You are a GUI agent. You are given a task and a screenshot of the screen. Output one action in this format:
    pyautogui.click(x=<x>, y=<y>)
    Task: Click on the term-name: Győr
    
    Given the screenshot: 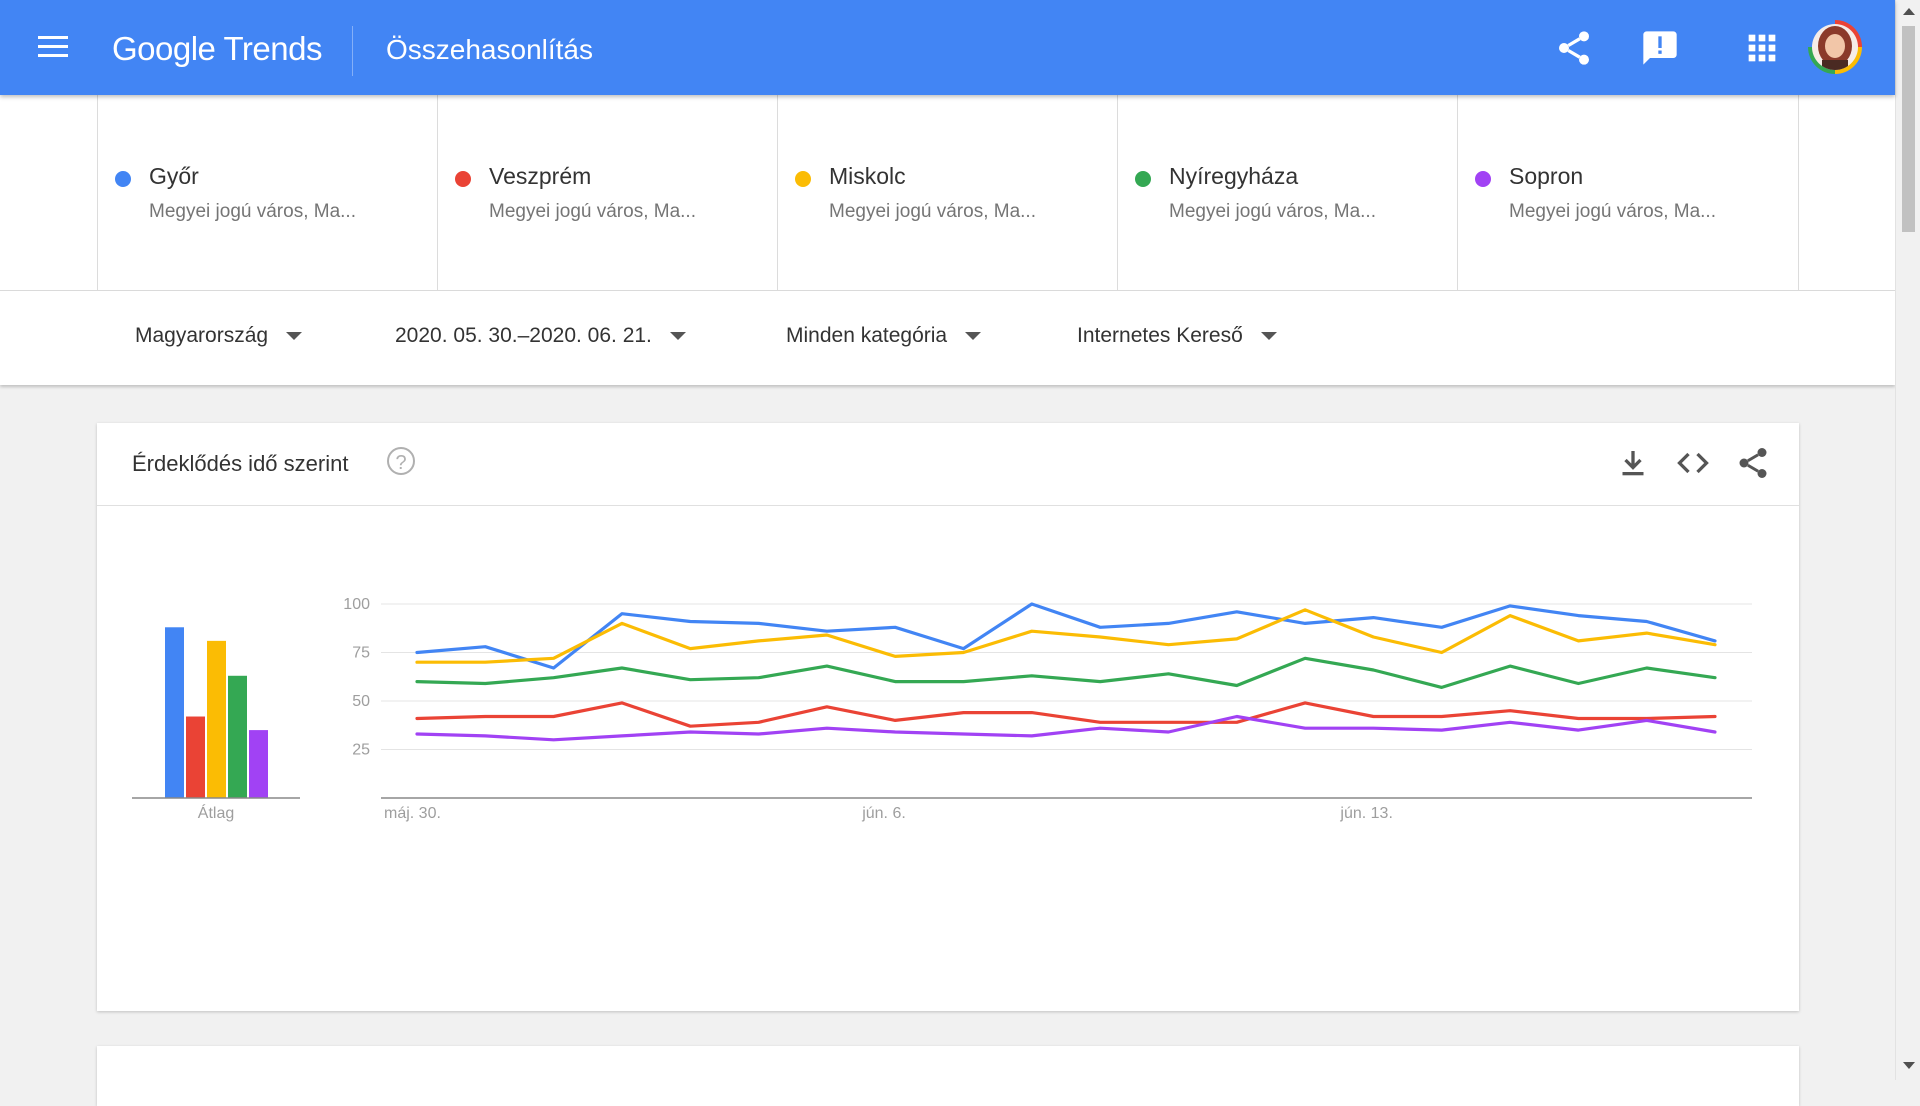 What is the action you would take?
    pyautogui.click(x=174, y=176)
    